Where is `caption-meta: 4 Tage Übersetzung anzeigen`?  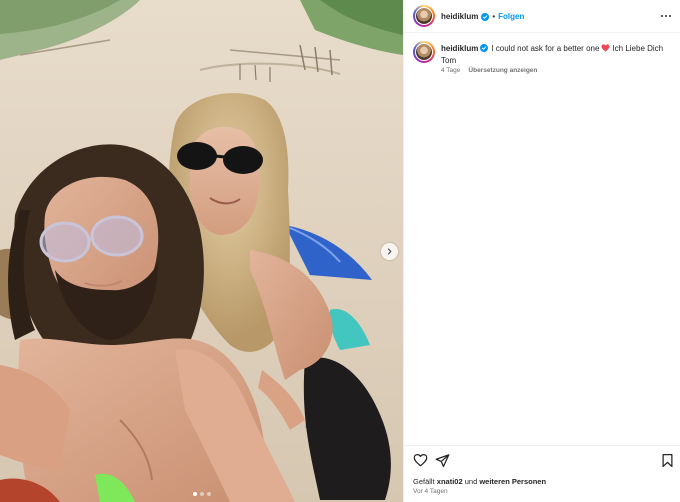
caption-meta: 4 Tage Übersetzung anzeigen is located at coordinates (489, 70).